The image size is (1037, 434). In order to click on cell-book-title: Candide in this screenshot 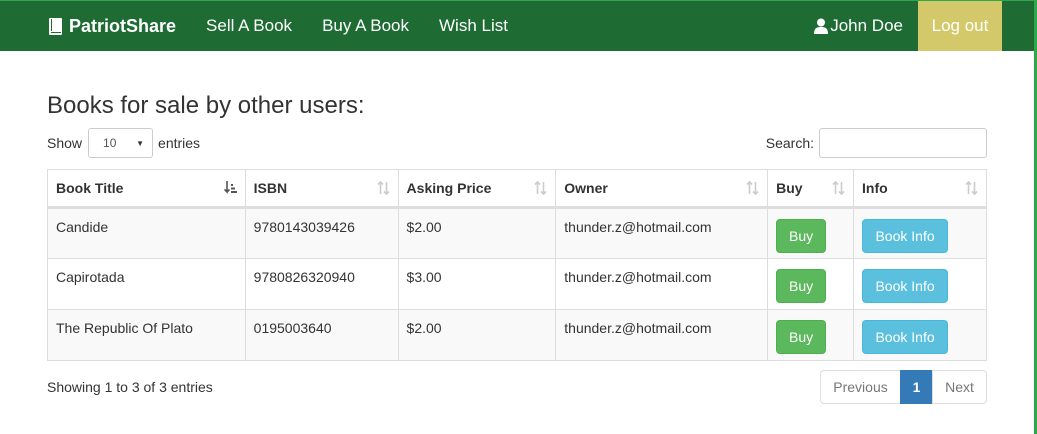, I will do `click(146, 233)`.